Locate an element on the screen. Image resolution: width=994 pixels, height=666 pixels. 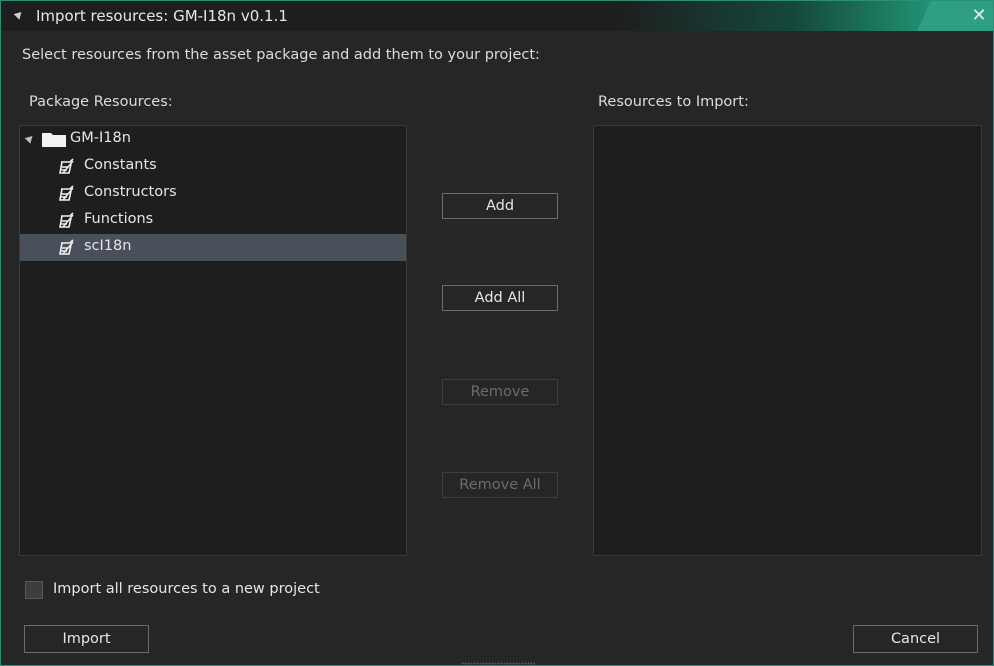
package-resources-label: Package Resources: is located at coordinates (101, 102).